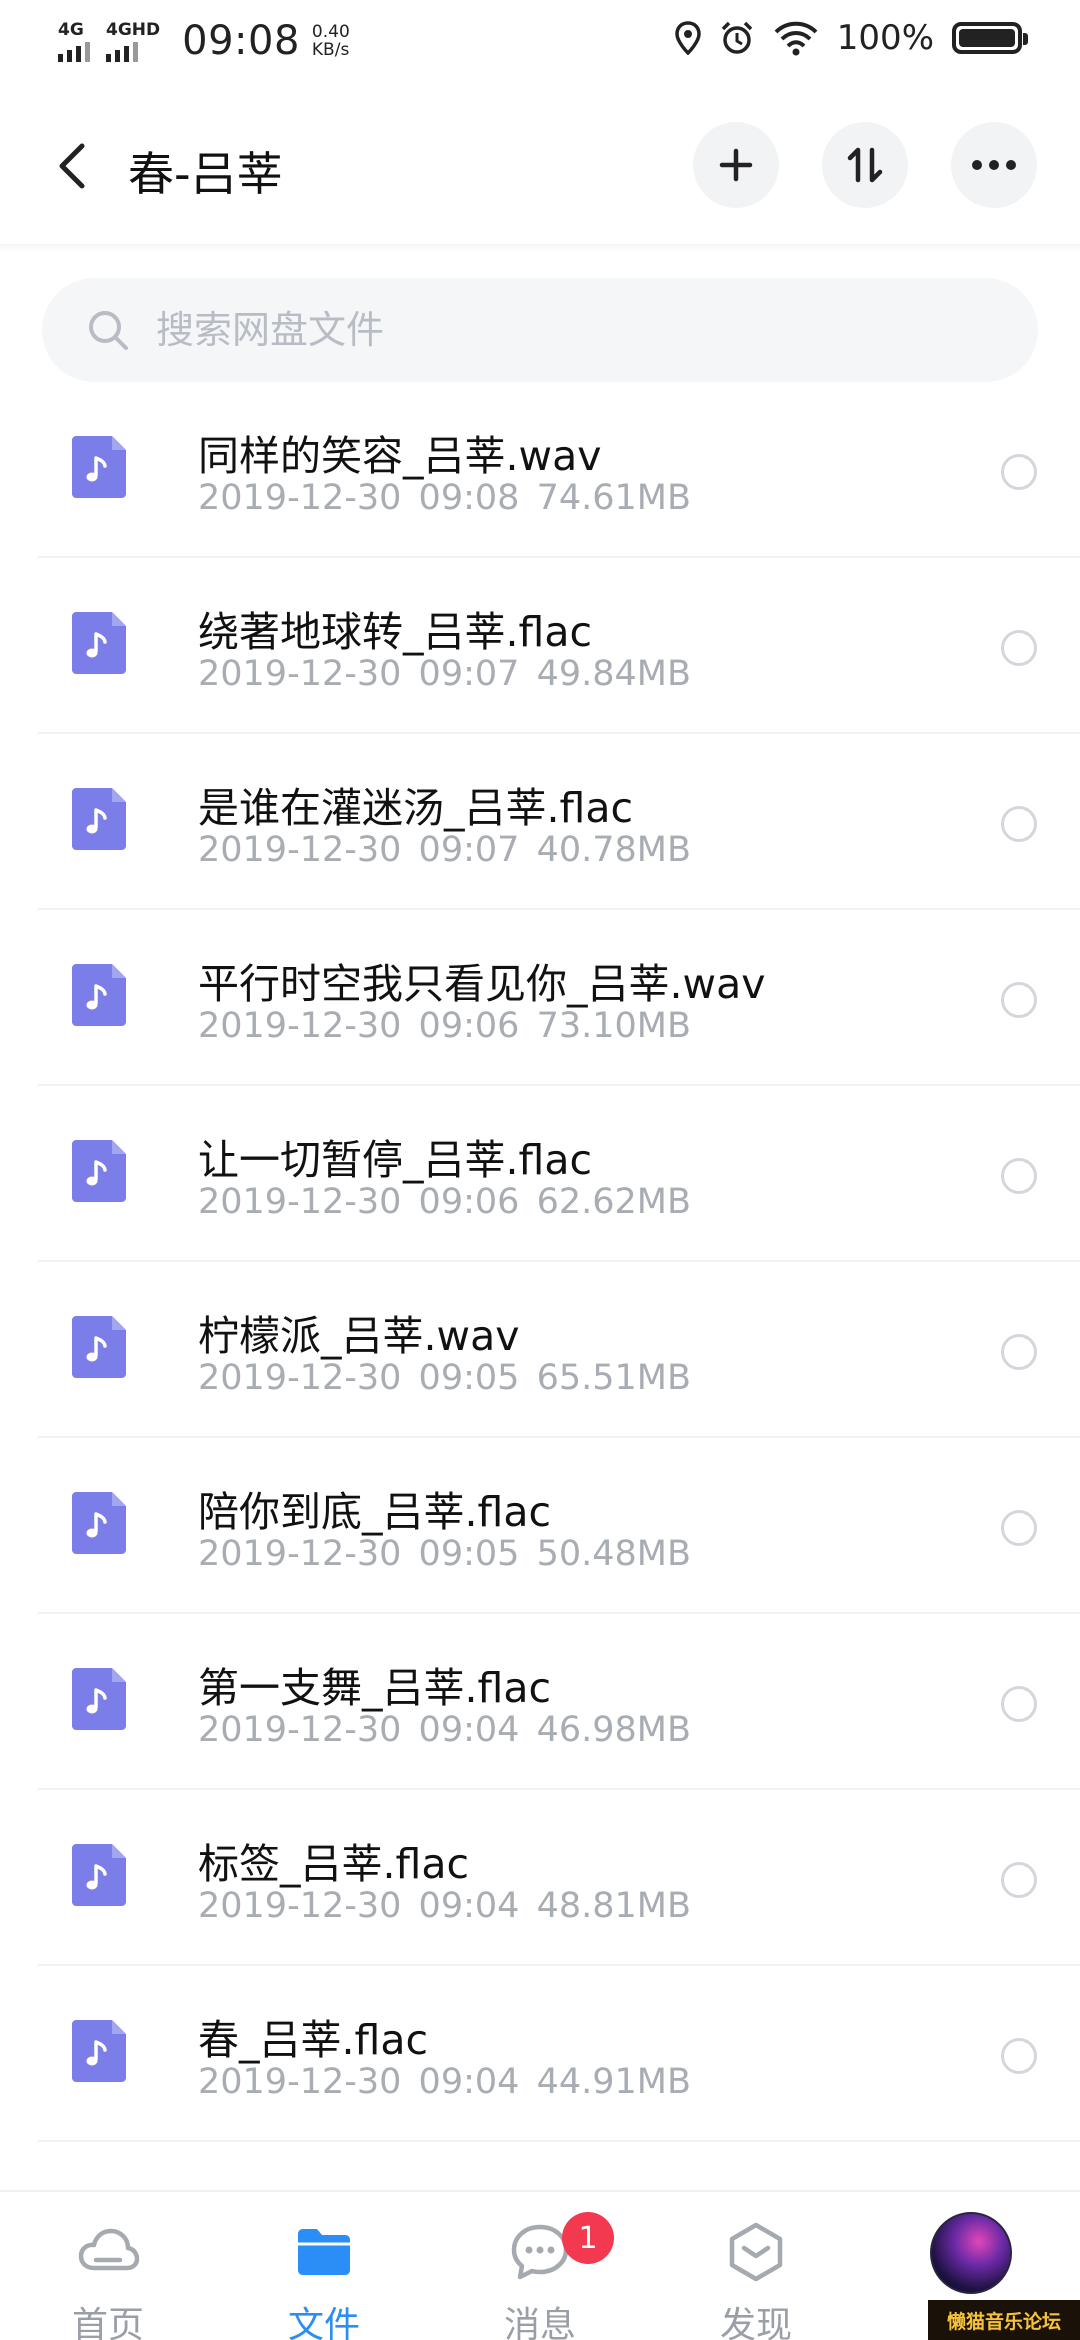 This screenshot has height=2340, width=1080. What do you see at coordinates (469, 498) in the screenshot?
I see `file-time: 09:08` at bounding box center [469, 498].